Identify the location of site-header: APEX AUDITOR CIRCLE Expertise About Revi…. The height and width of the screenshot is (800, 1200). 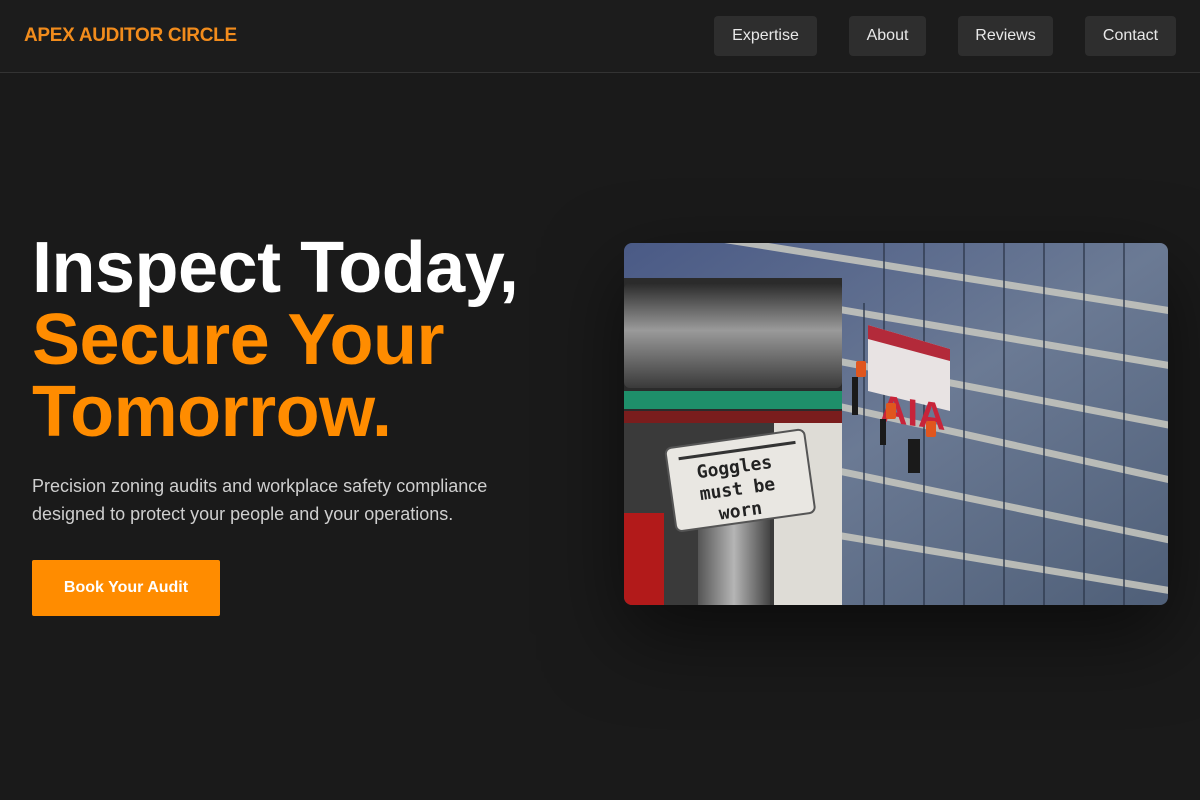
(600, 36).